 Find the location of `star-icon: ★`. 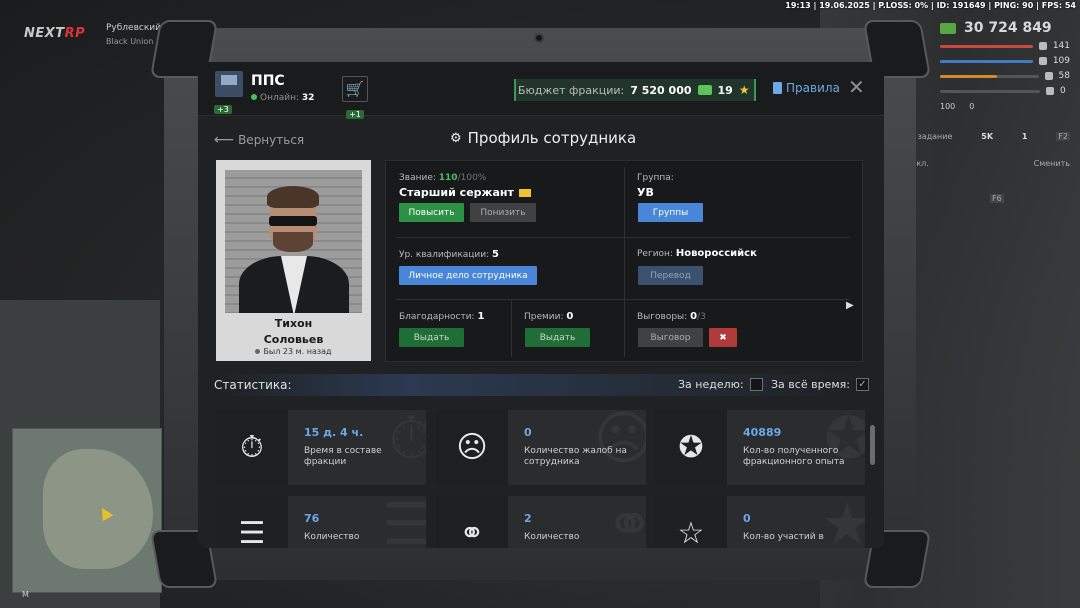

star-icon: ★ is located at coordinates (744, 90).